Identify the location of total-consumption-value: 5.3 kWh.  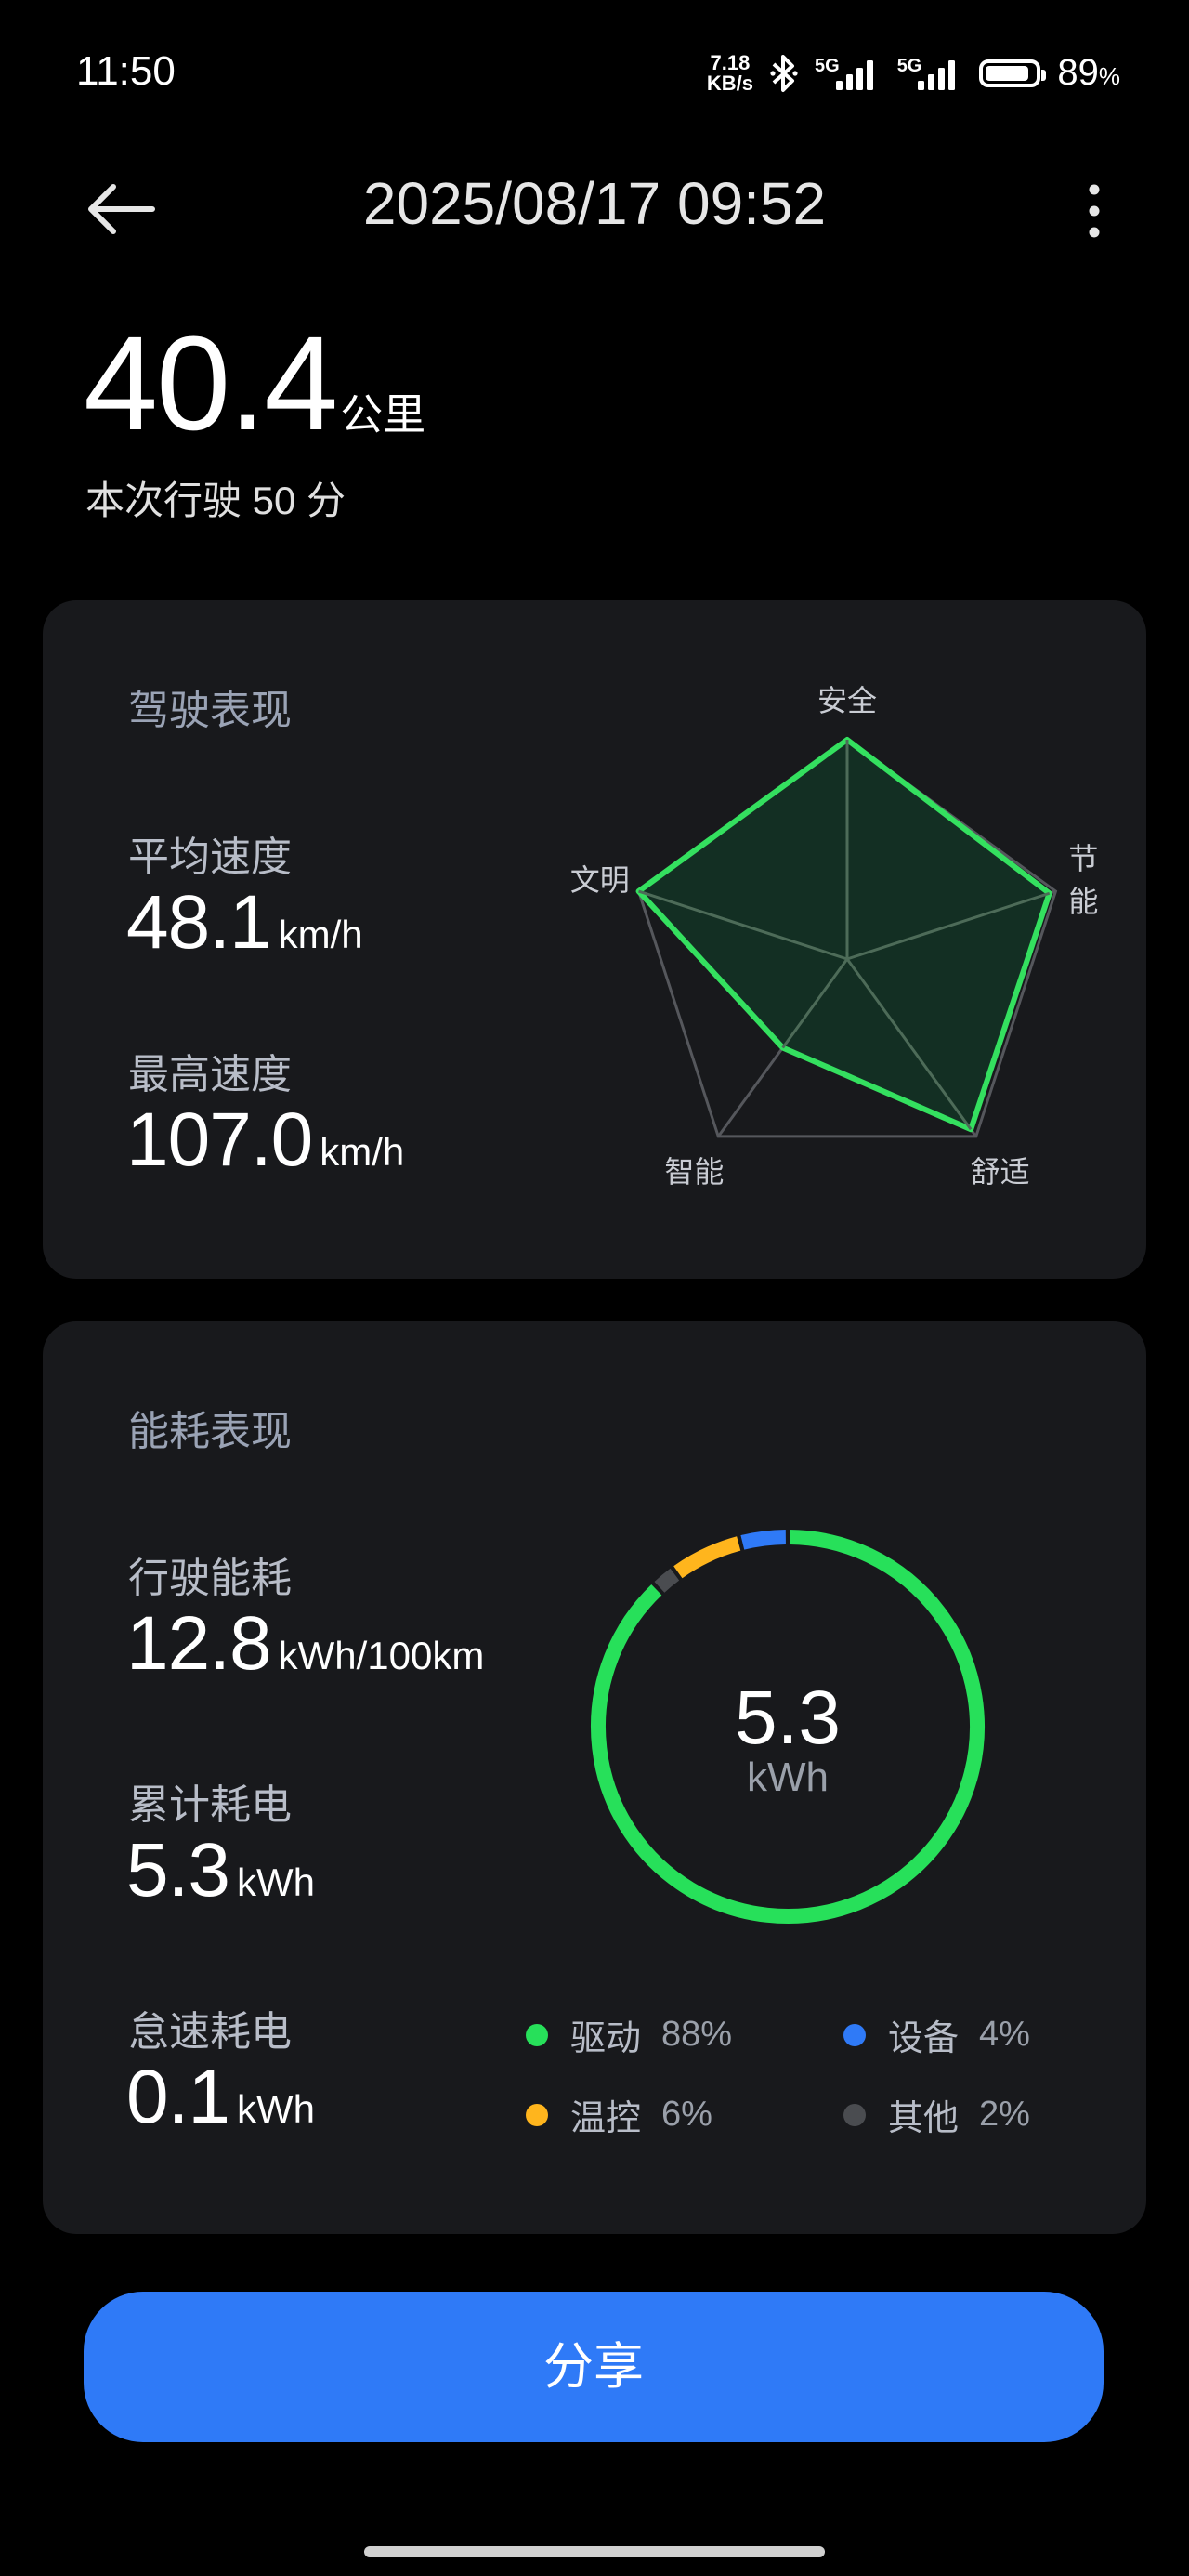
(221, 1870).